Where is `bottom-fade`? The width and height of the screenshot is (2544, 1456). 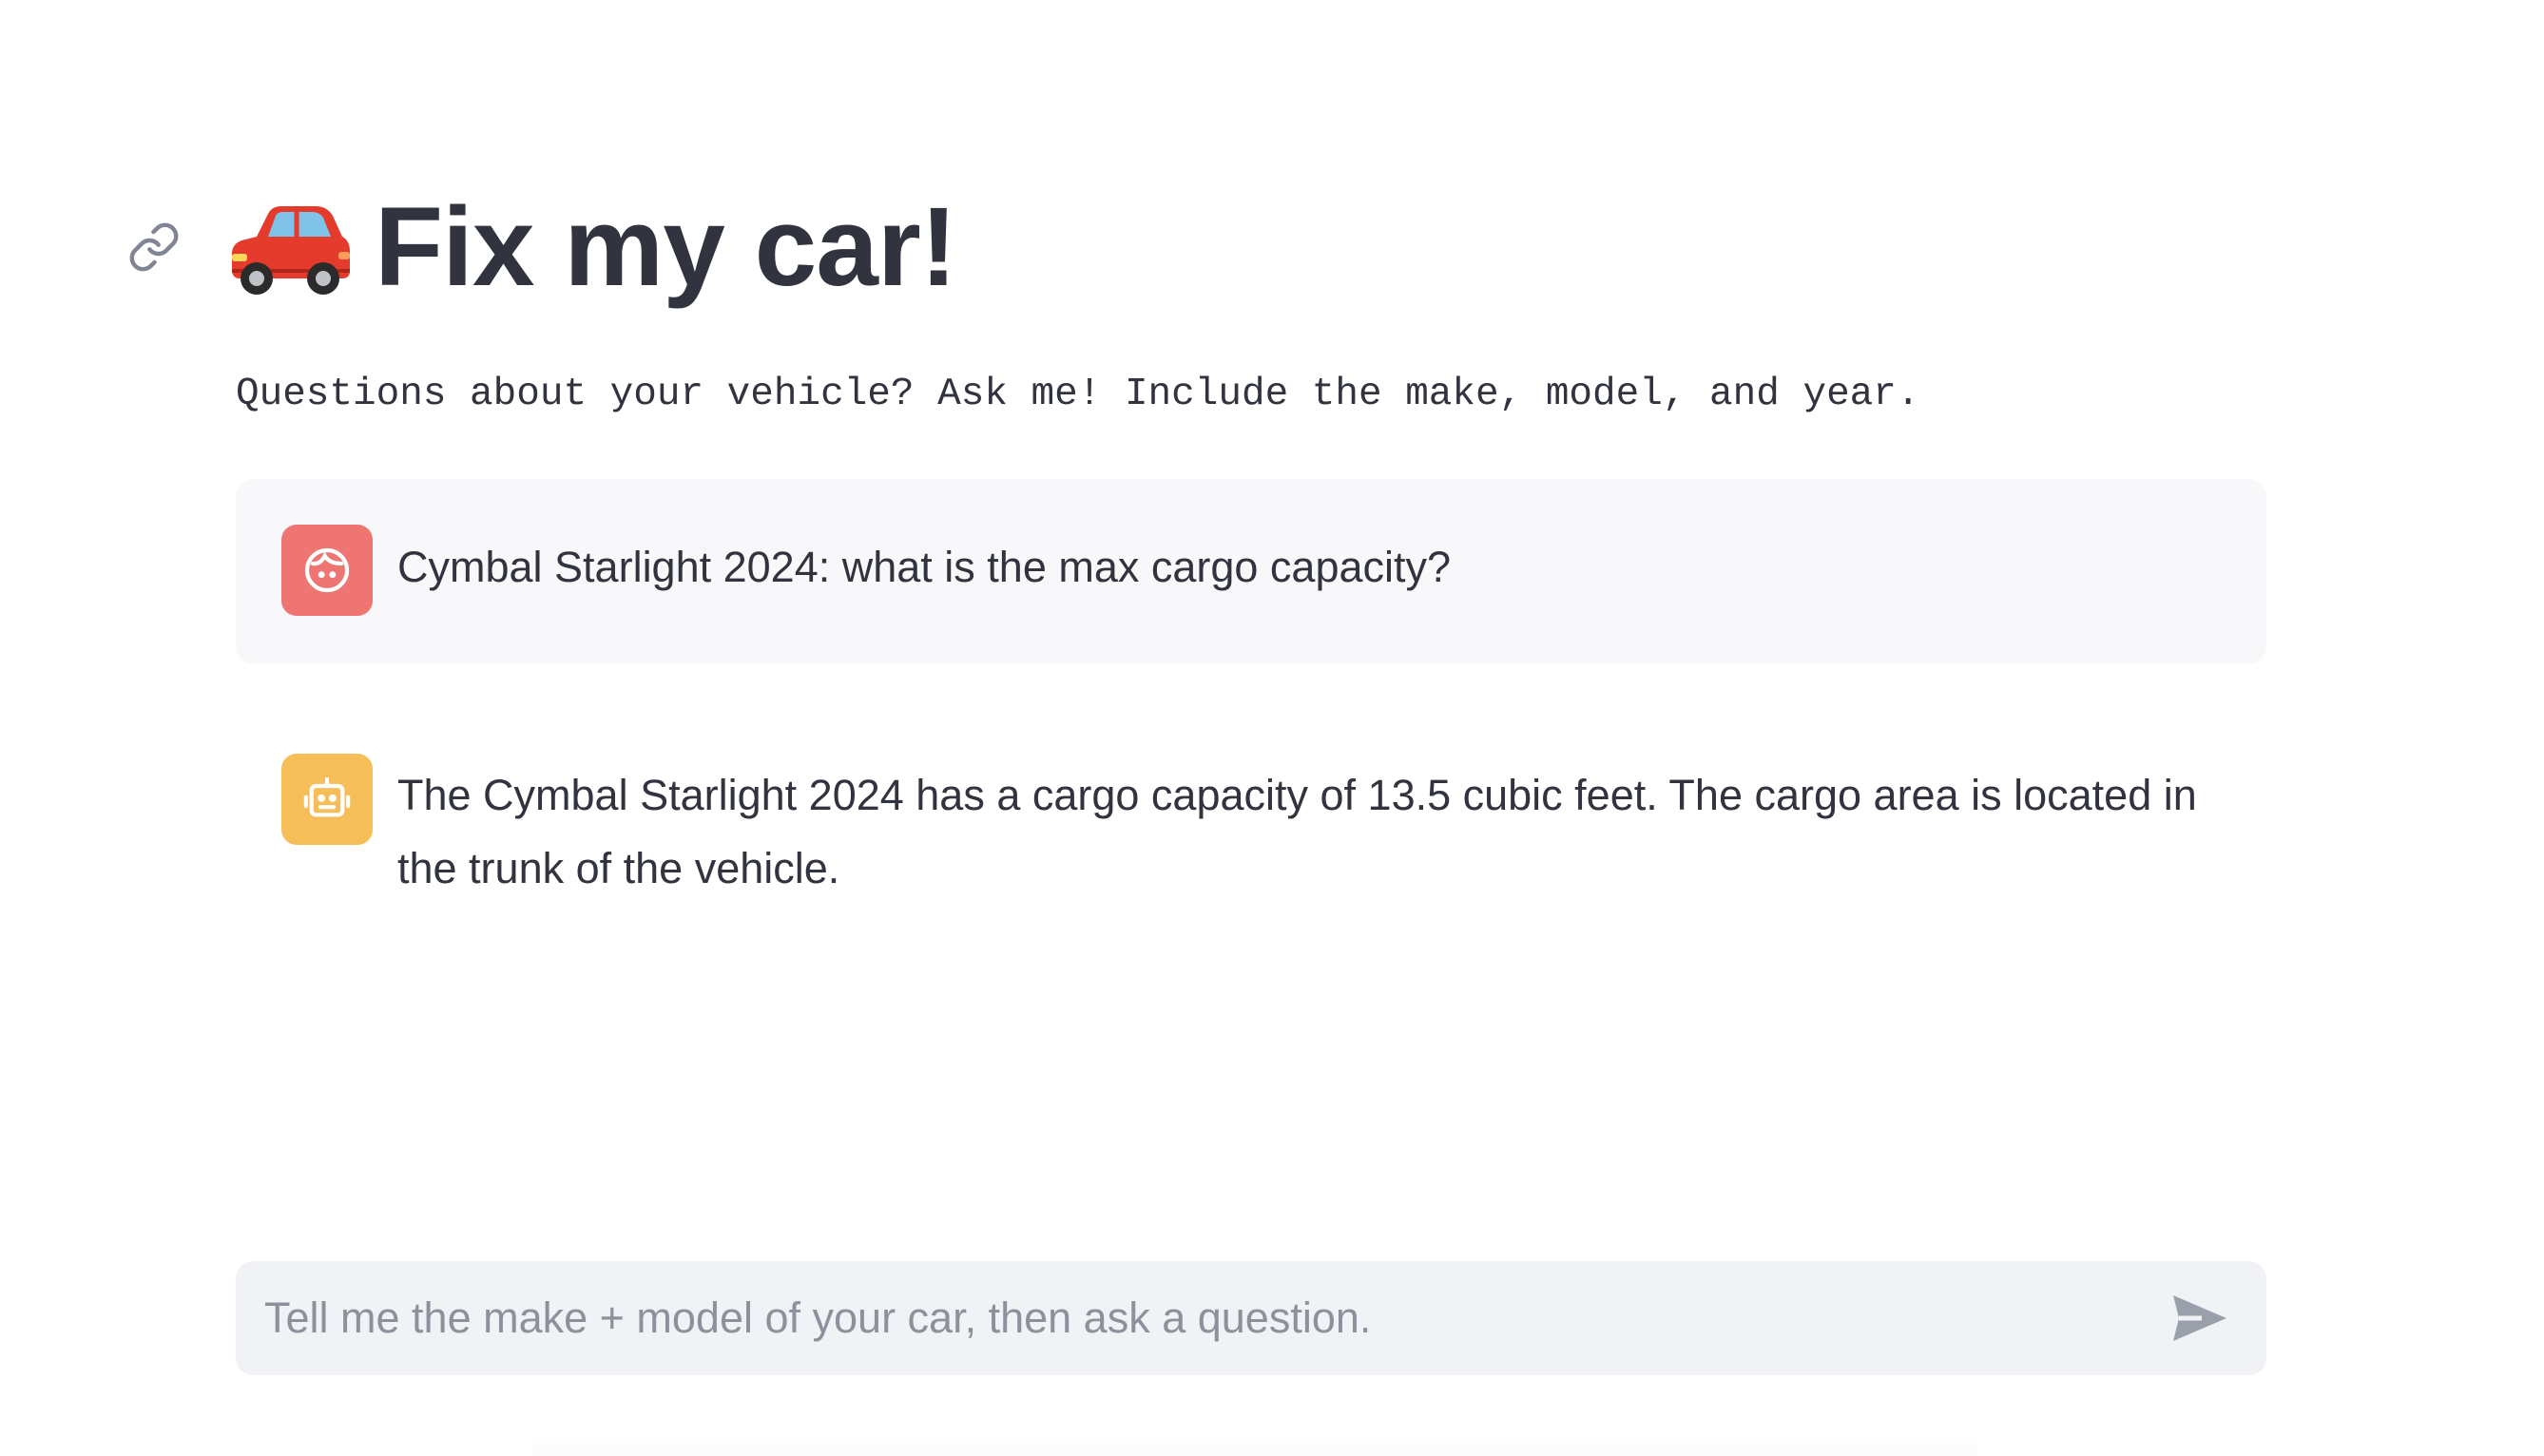
bottom-fade is located at coordinates (1254, 1445).